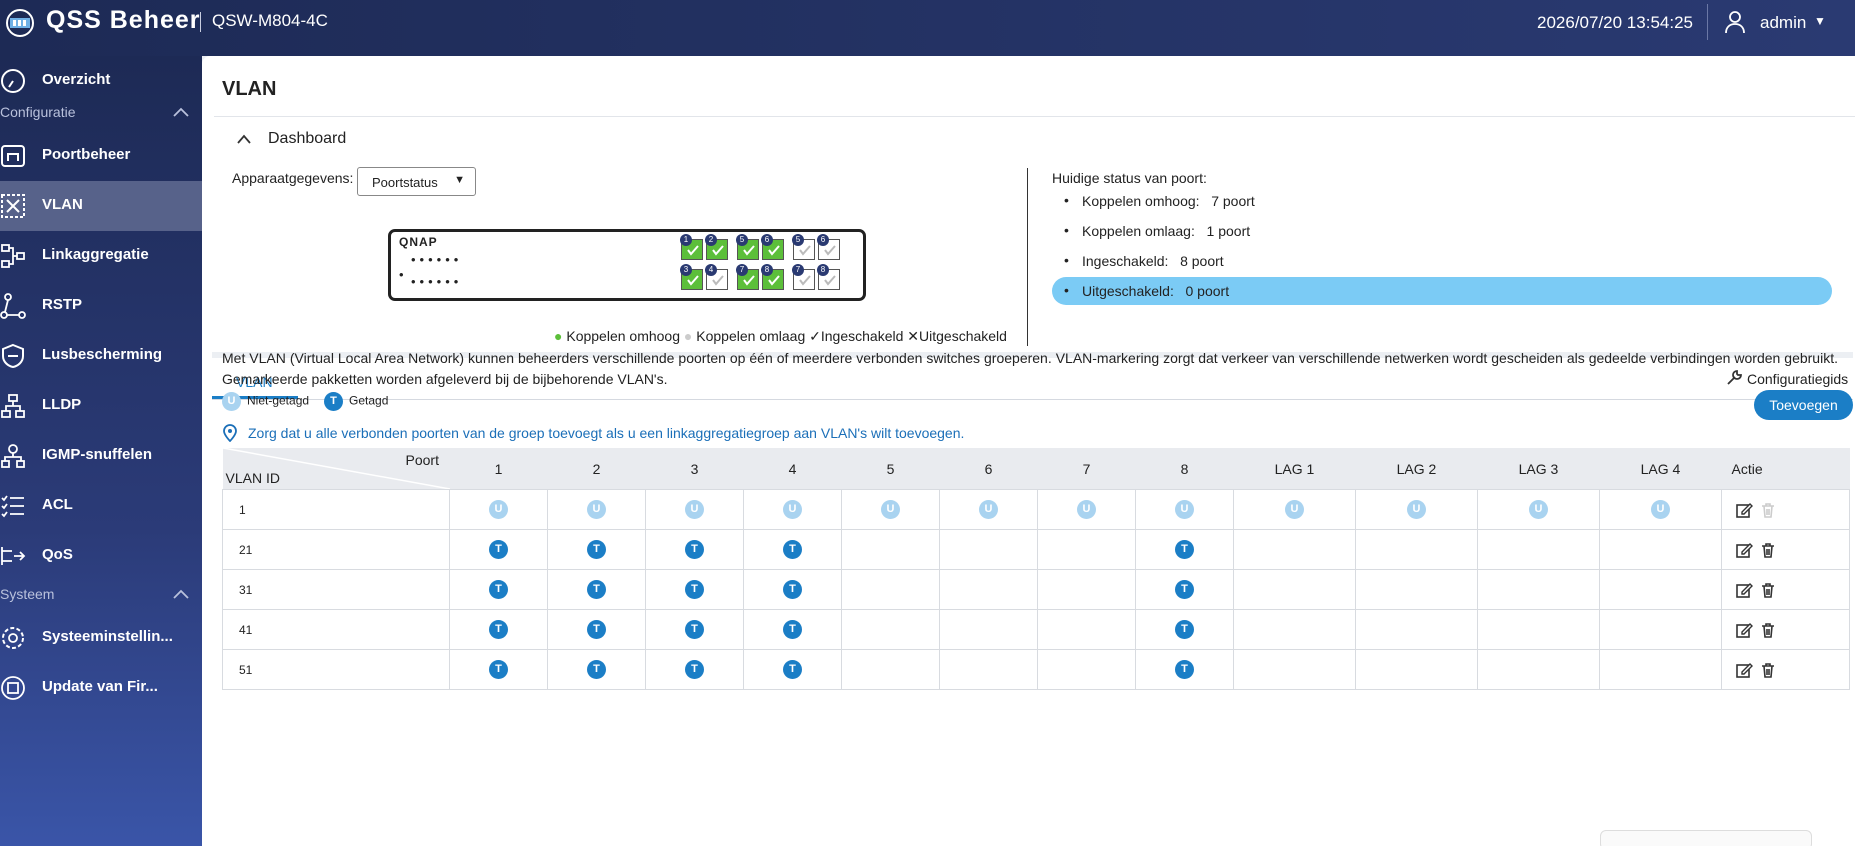 This screenshot has width=1855, height=846. What do you see at coordinates (101, 156) in the screenshot?
I see `sidebar-item-poortbeheer: Poortbeheer` at bounding box center [101, 156].